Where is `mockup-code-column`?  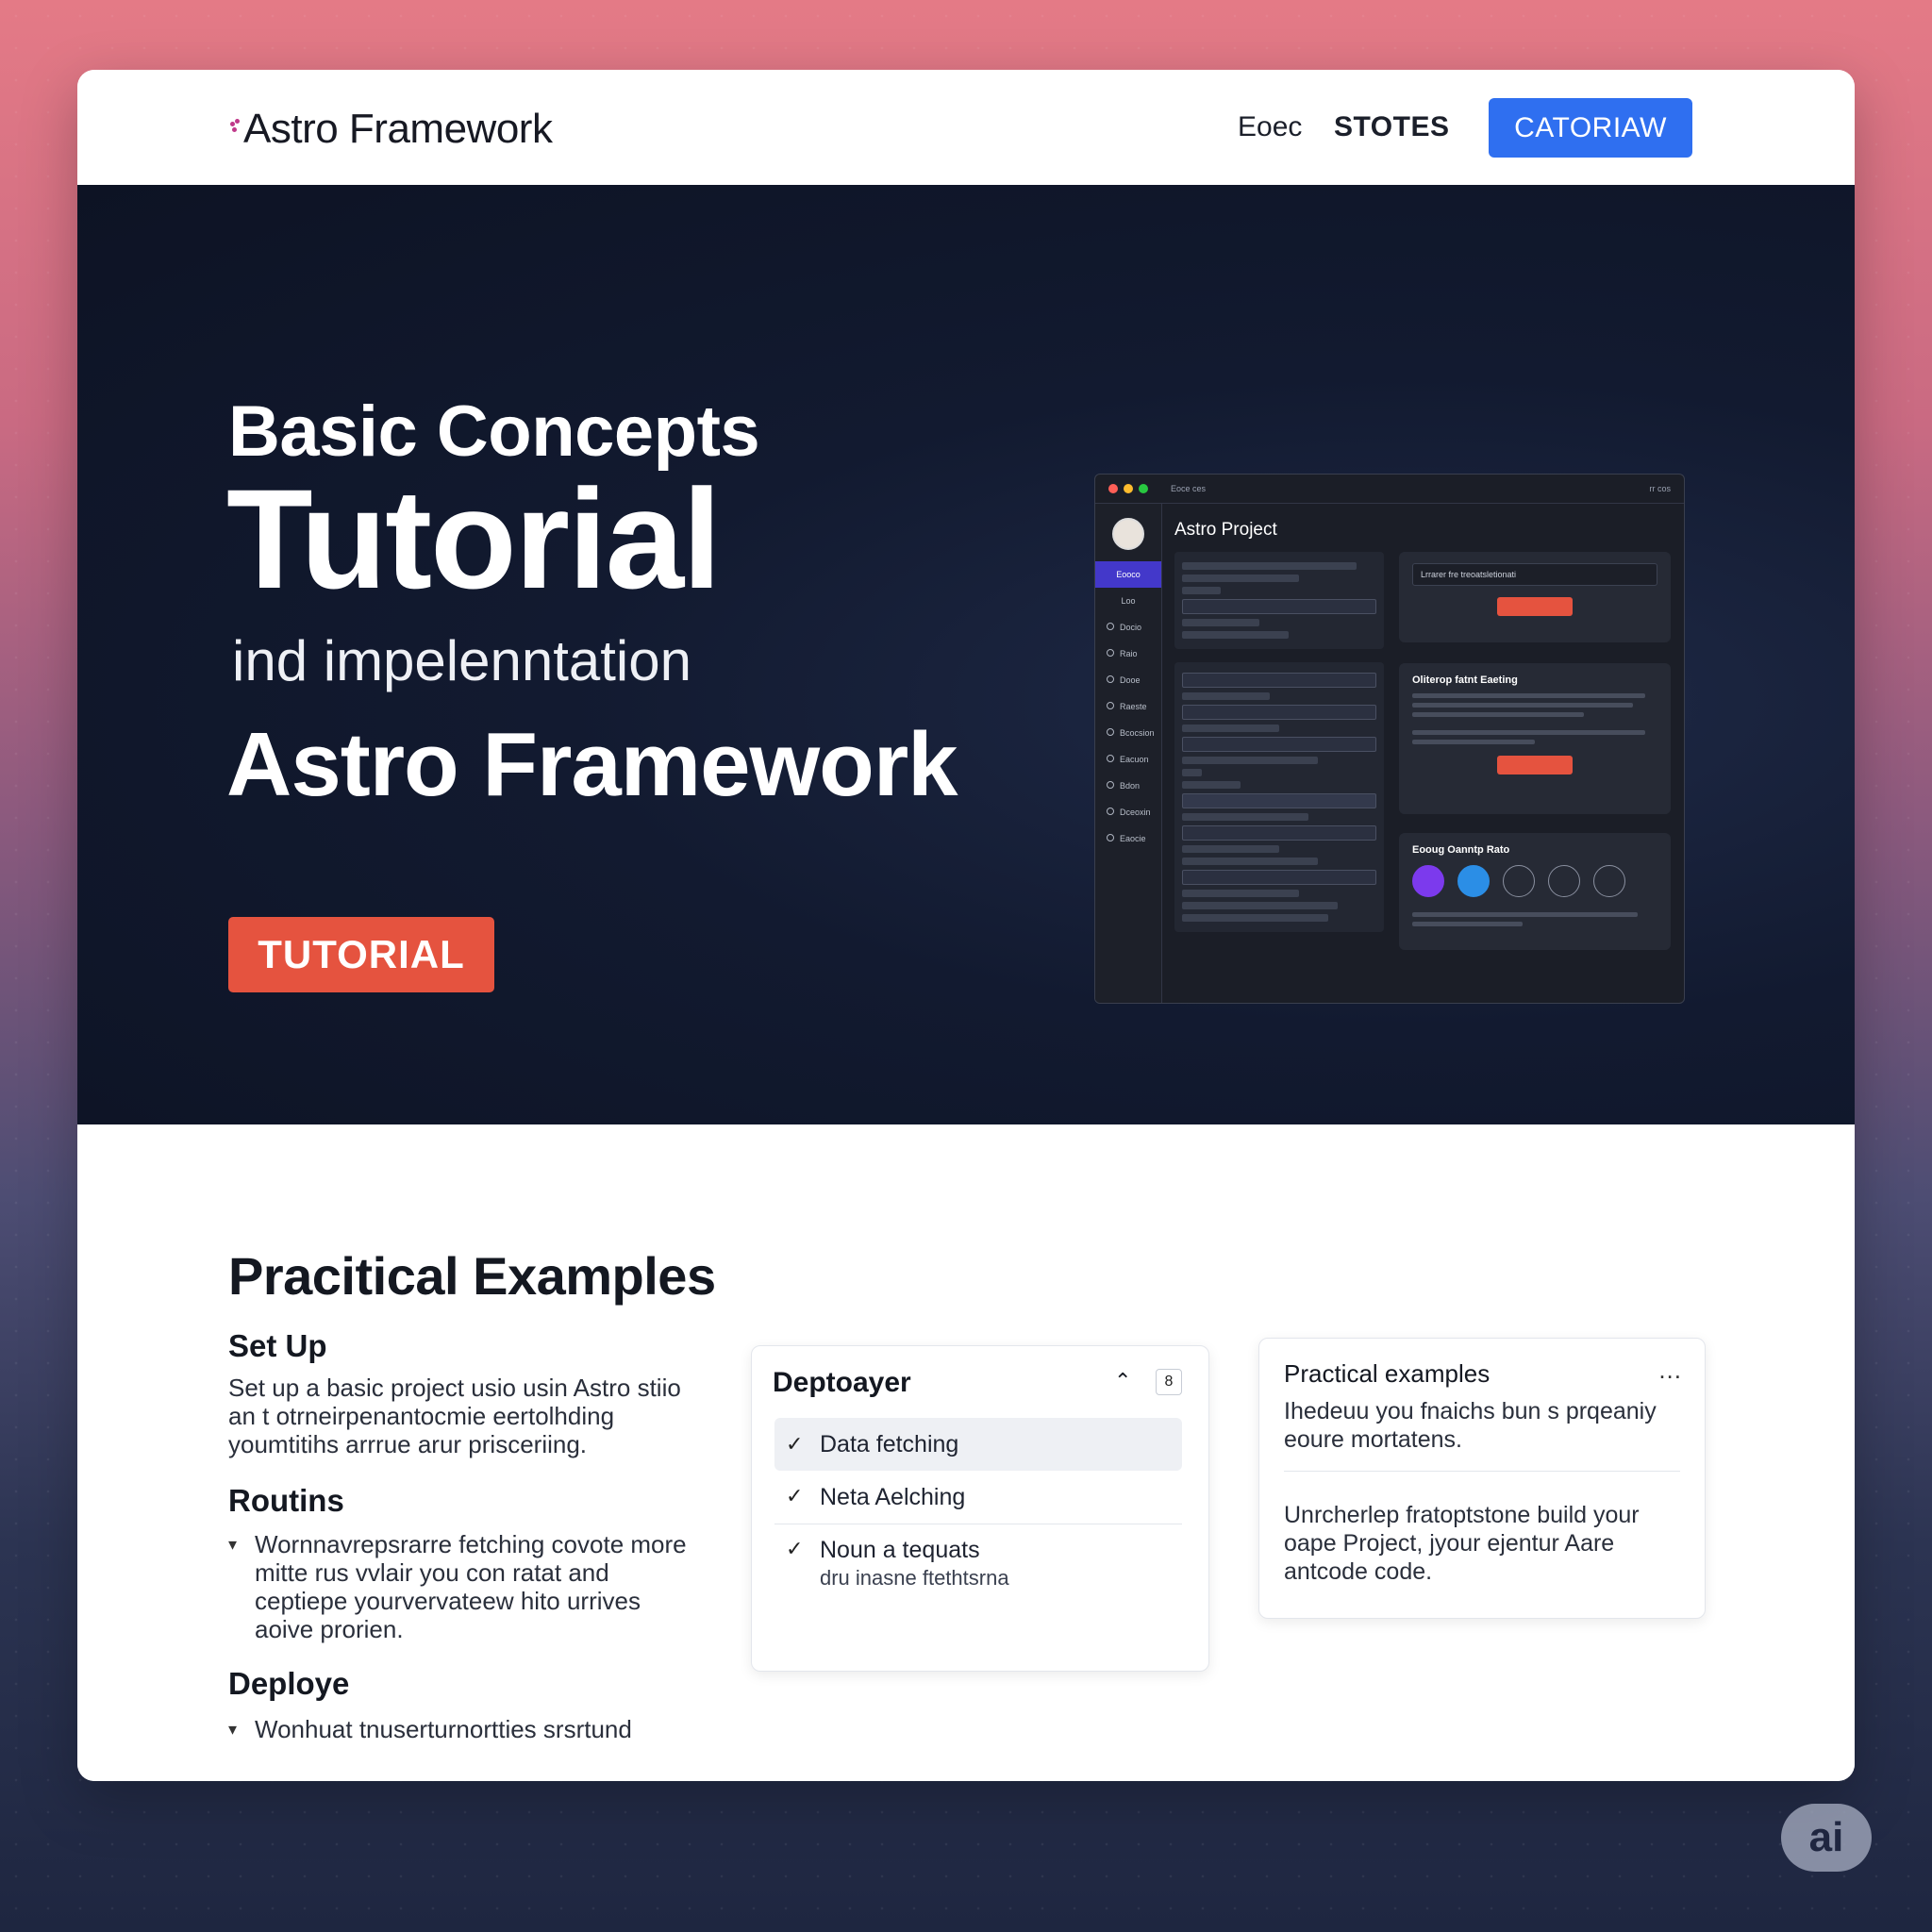
mockup-code-column is located at coordinates (1279, 748).